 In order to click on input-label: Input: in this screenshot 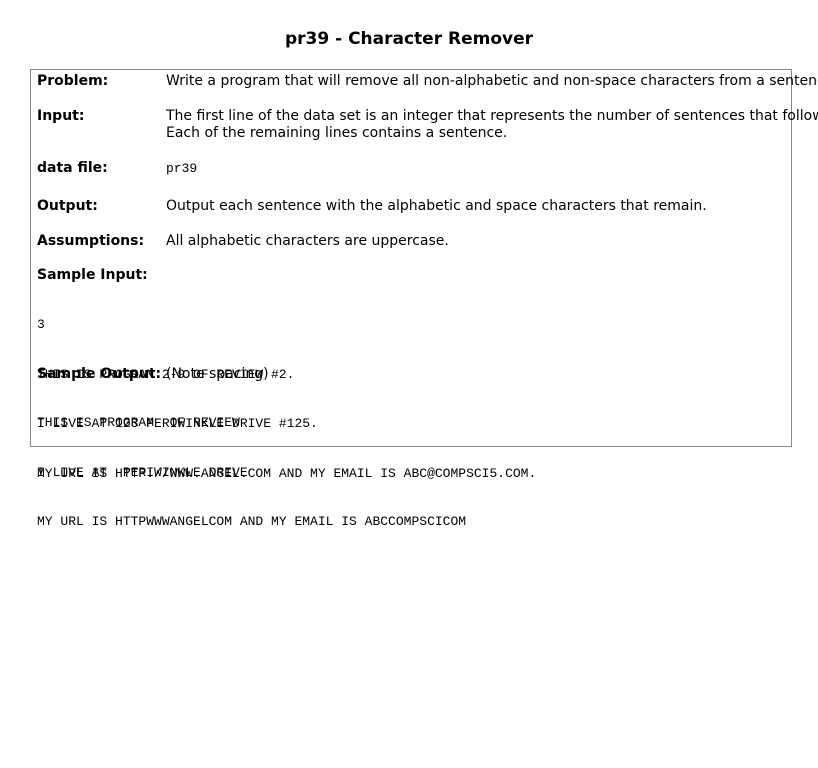, I will do `click(61, 116)`.